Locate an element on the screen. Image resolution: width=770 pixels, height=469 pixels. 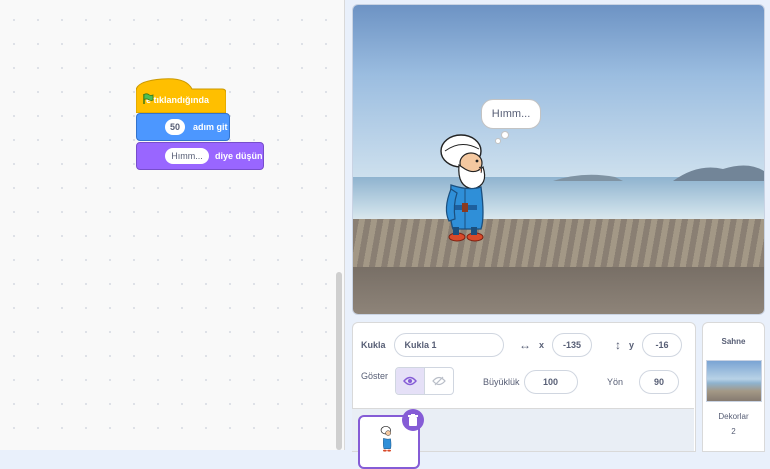
think-bubble-dot is located at coordinates (505, 135).